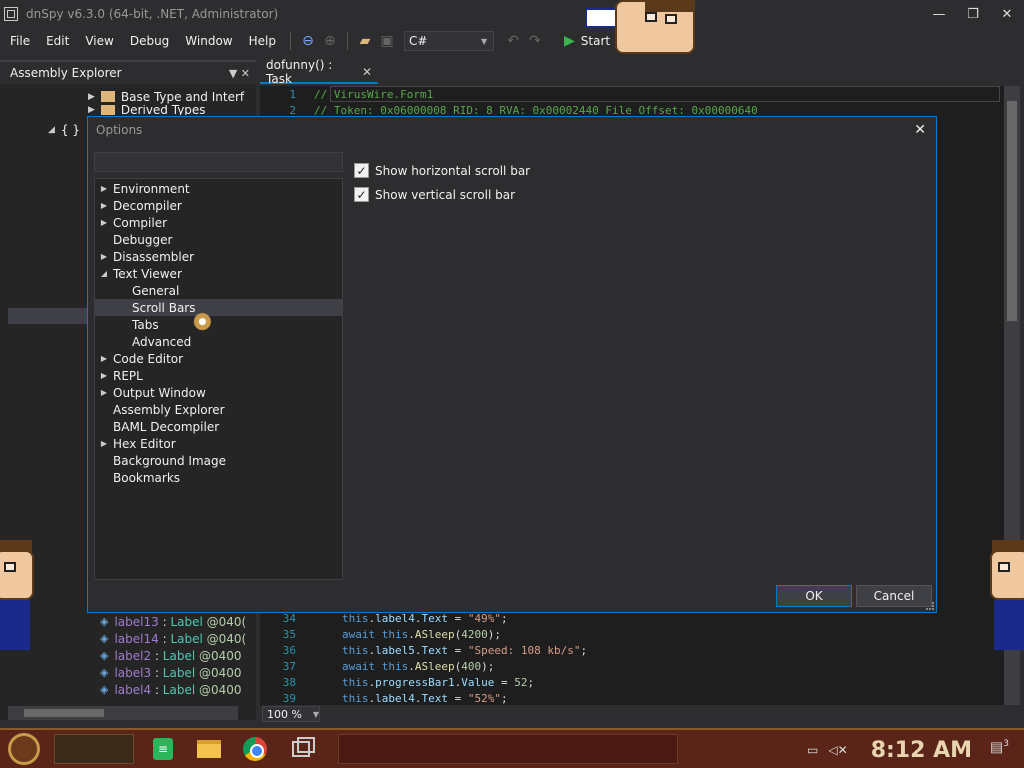 Image resolution: width=1024 pixels, height=768 pixels. Describe the element at coordinates (218, 307) in the screenshot. I see `options-item-scroll-bars: Scroll Bars` at that location.